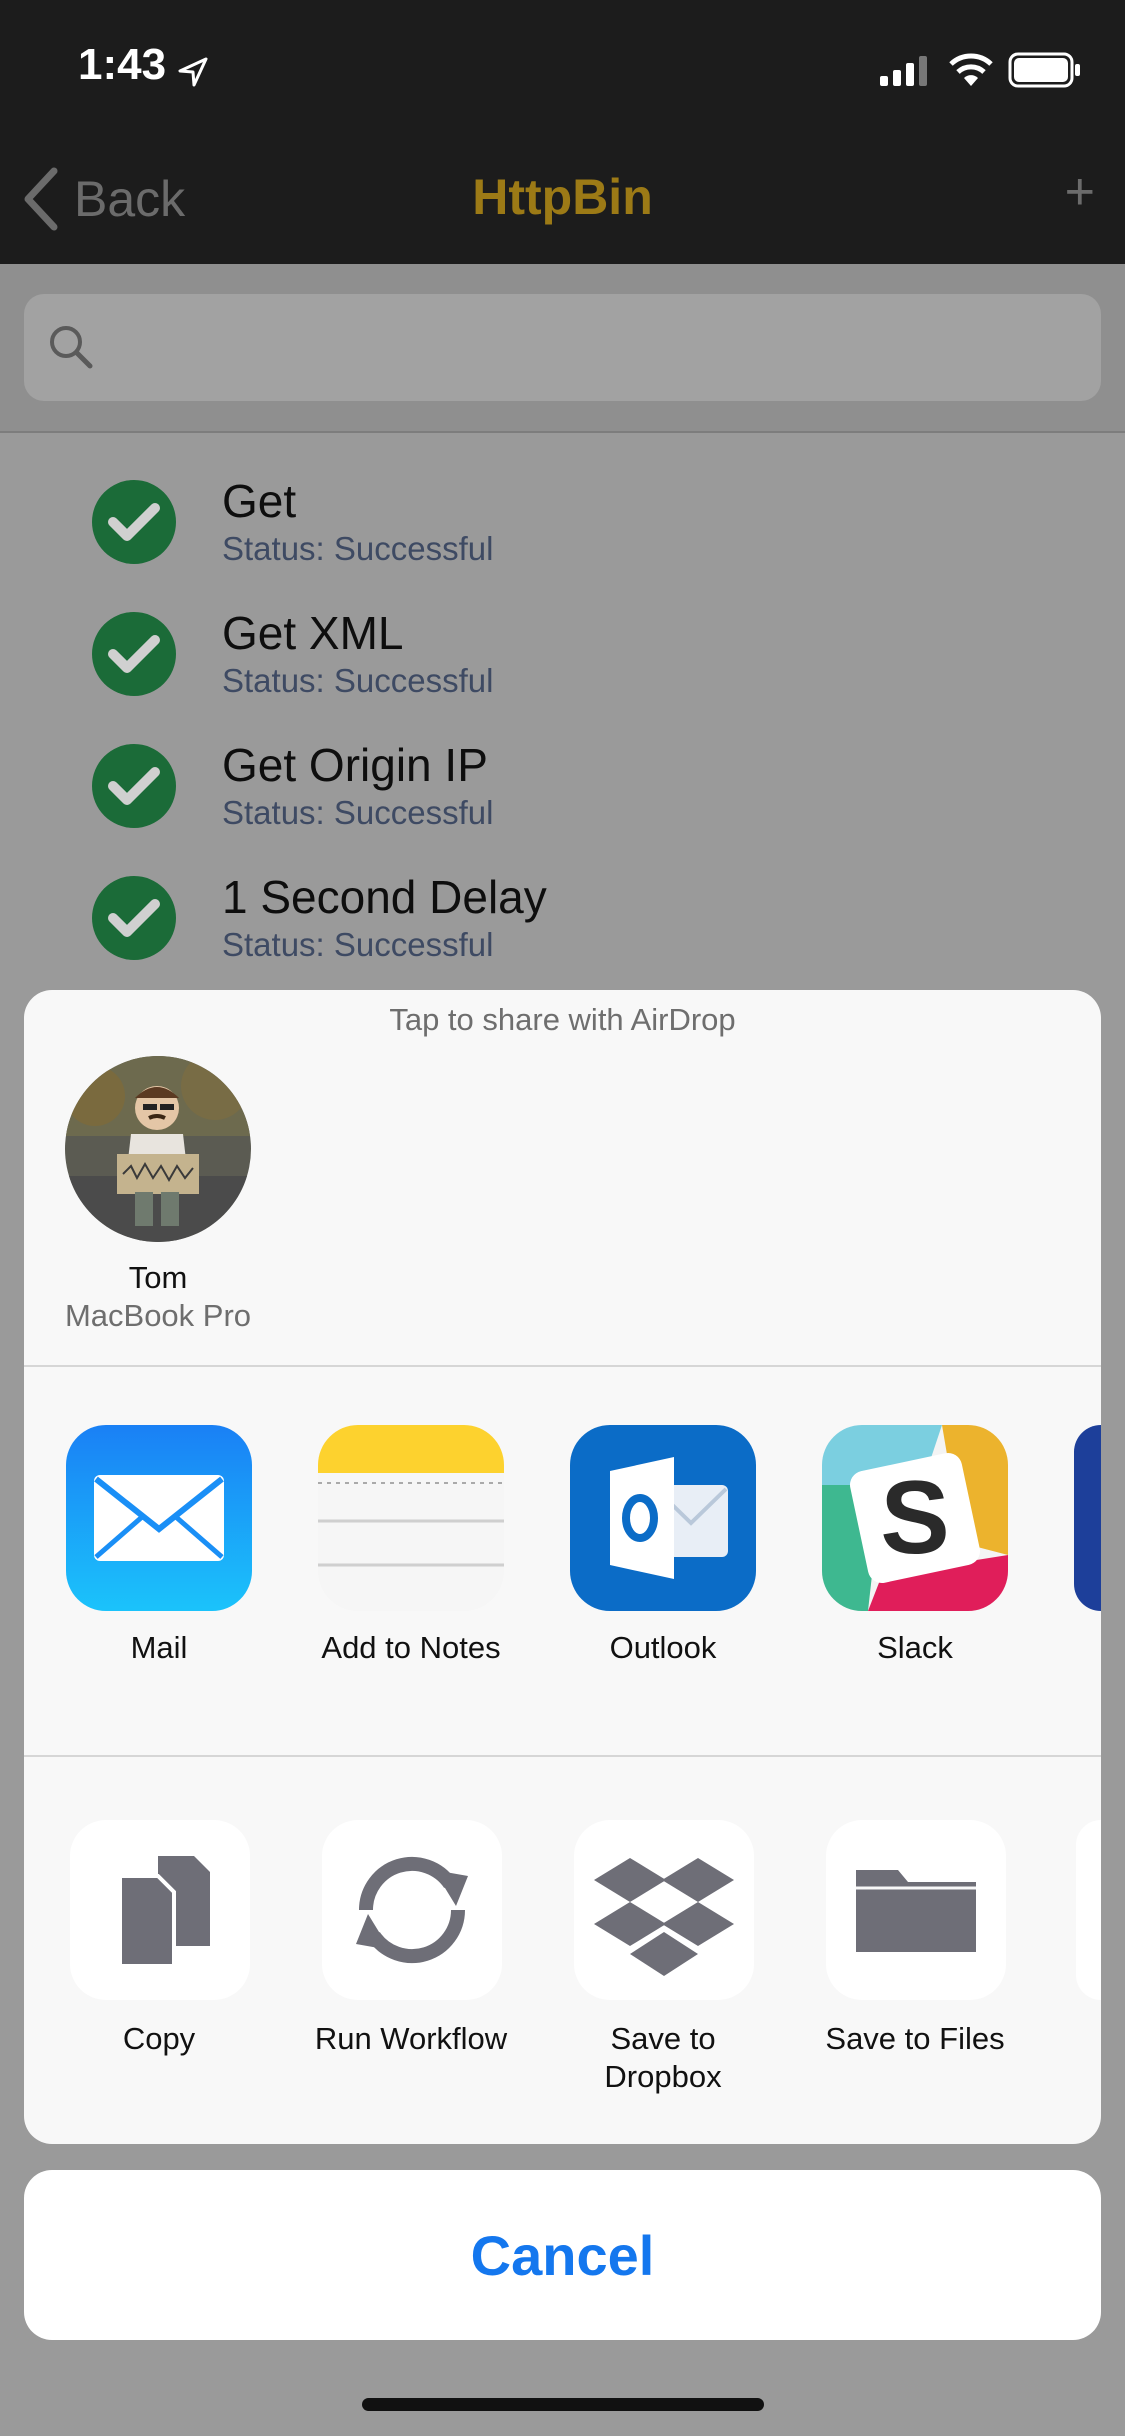  What do you see at coordinates (915, 1647) in the screenshot?
I see `share-app-label: Slack` at bounding box center [915, 1647].